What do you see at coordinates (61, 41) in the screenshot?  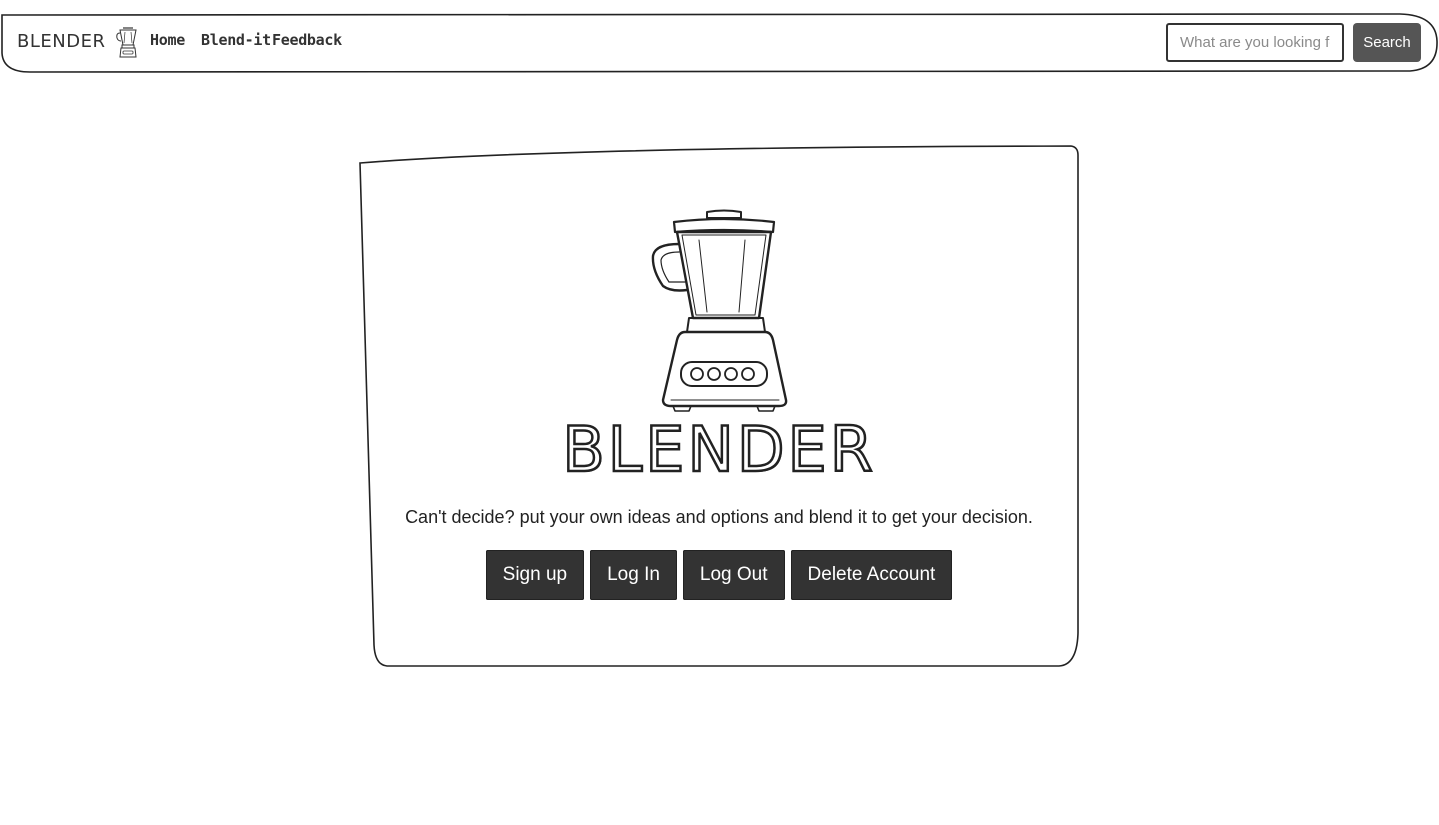 I see `brand-logo-link: BLENDER` at bounding box center [61, 41].